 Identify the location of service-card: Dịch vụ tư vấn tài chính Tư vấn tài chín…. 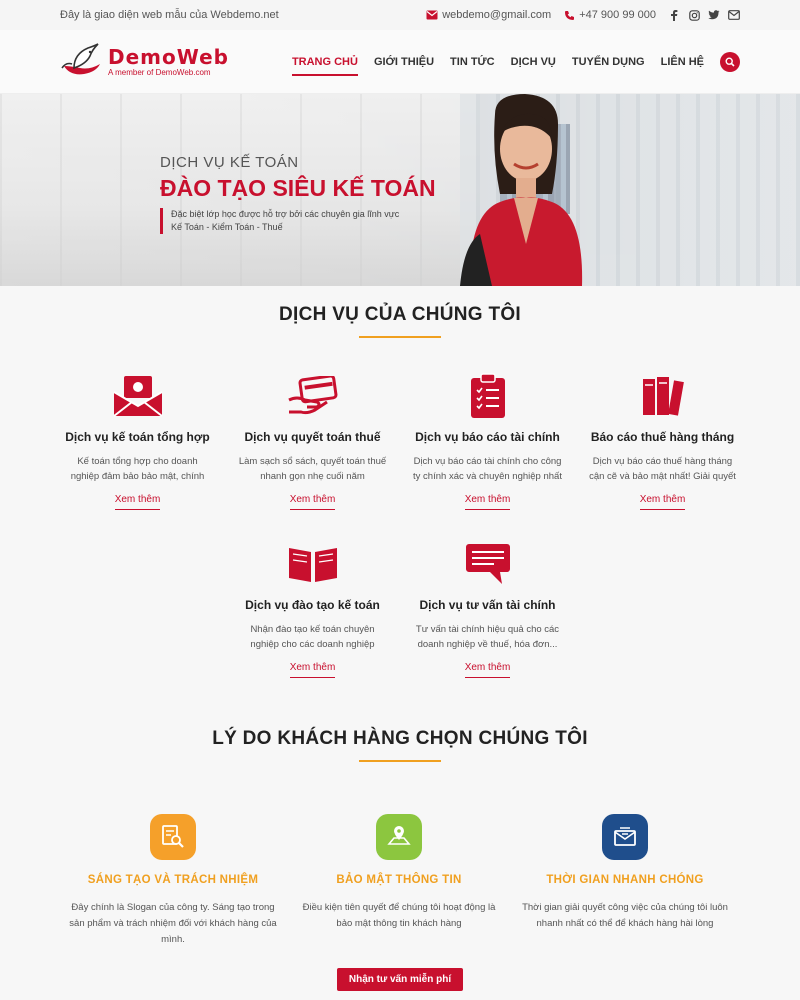
(487, 607).